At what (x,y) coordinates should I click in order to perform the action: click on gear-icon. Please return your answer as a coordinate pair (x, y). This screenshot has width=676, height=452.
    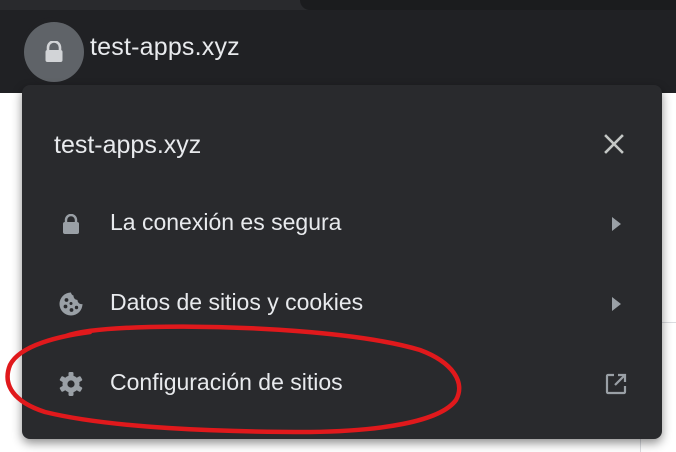
    Looking at the image, I should click on (71, 384).